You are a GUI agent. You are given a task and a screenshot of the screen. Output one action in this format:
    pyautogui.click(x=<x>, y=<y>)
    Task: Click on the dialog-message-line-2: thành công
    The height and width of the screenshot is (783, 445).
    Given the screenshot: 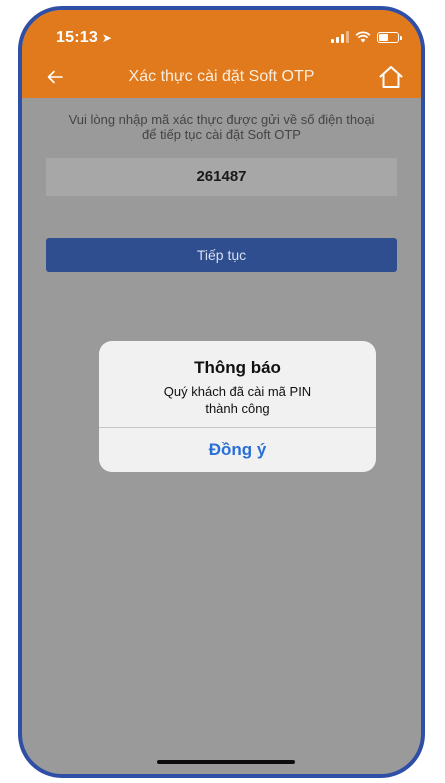 What is the action you would take?
    pyautogui.click(x=237, y=408)
    